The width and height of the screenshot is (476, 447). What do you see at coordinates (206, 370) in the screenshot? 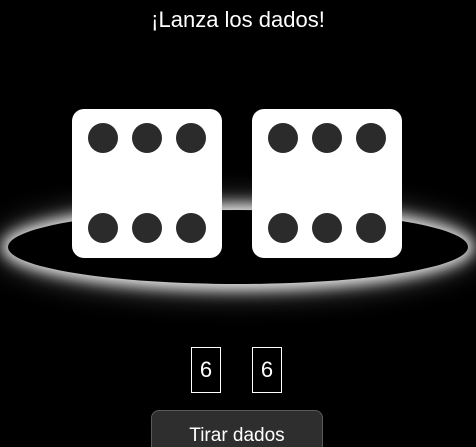
I see `die-1-result: 6` at bounding box center [206, 370].